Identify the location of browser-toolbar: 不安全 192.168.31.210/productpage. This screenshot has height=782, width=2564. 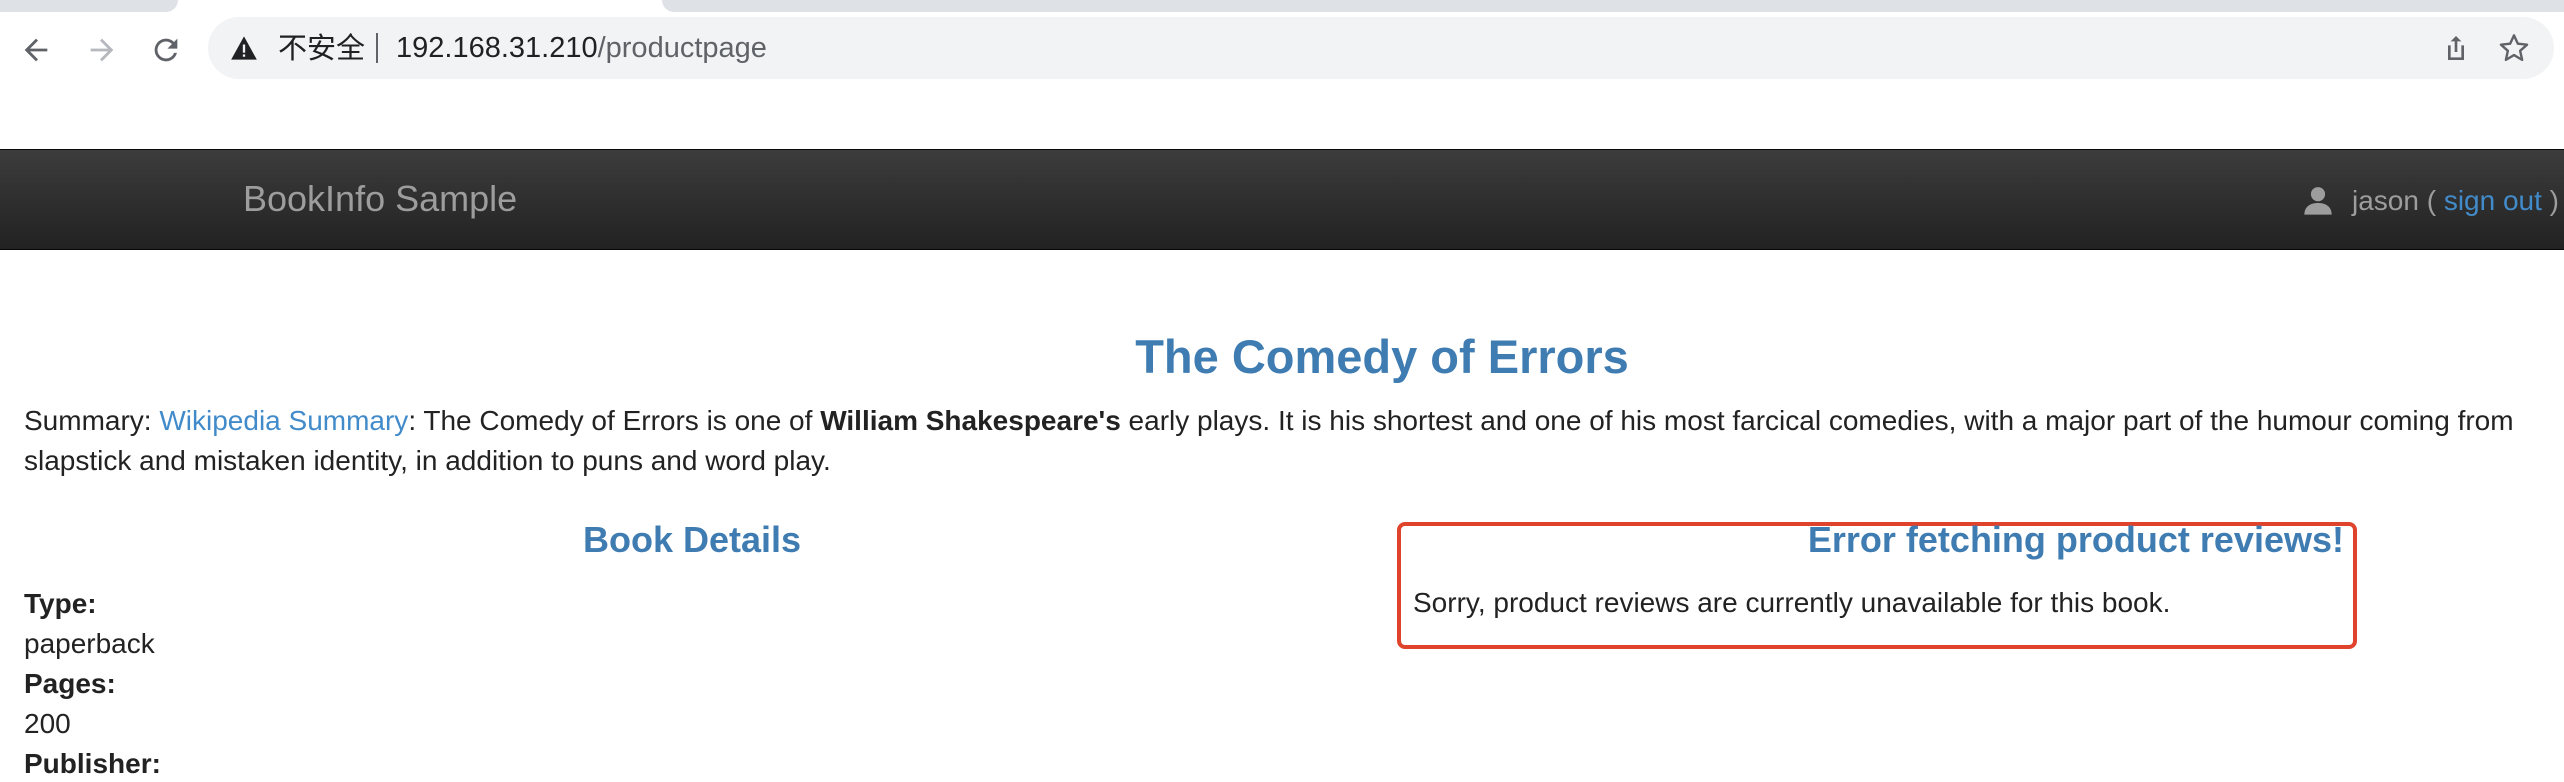
(1282, 48).